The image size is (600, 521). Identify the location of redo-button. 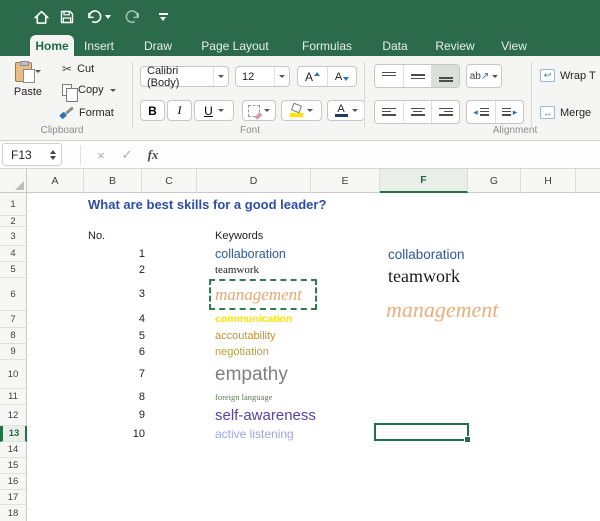
(132, 17).